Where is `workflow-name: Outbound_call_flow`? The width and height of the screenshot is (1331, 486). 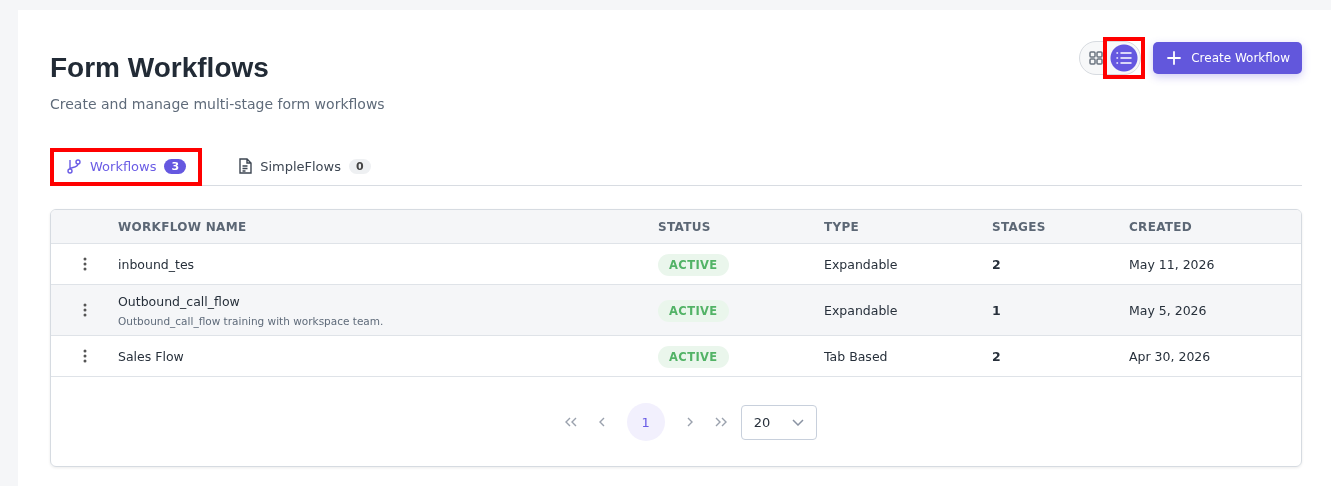 workflow-name: Outbound_call_flow is located at coordinates (179, 301).